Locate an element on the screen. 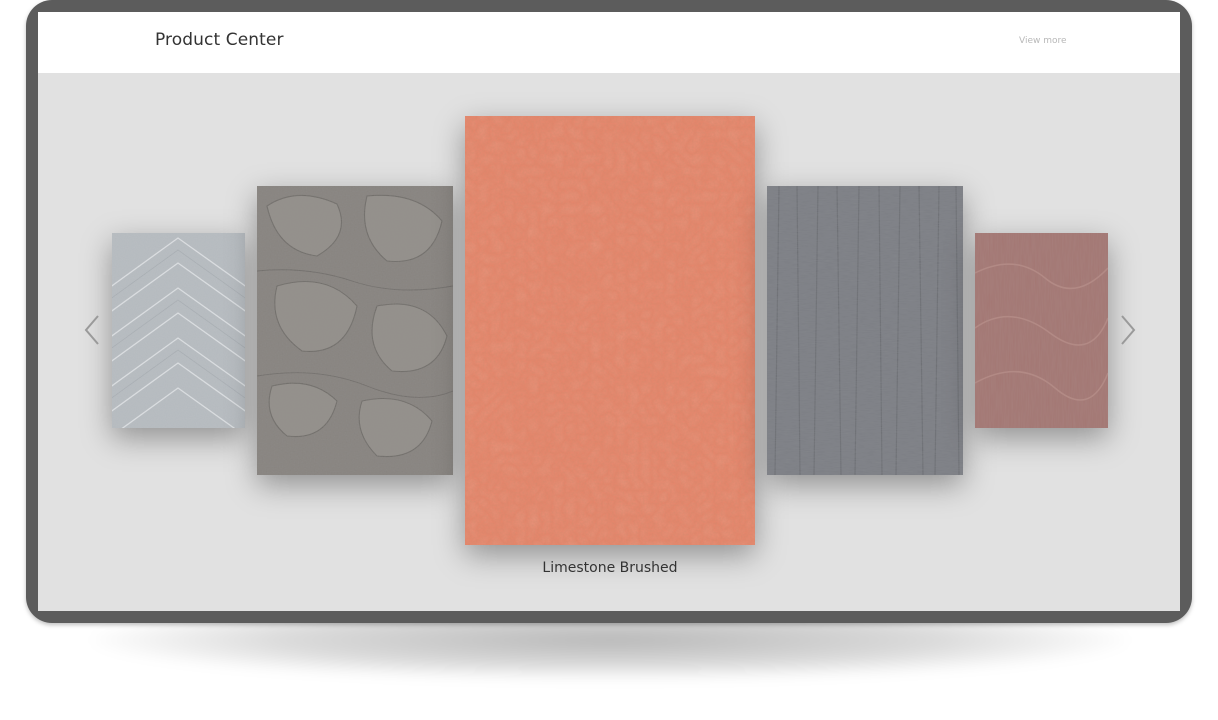  product-card-grey-ribbed is located at coordinates (865, 330).